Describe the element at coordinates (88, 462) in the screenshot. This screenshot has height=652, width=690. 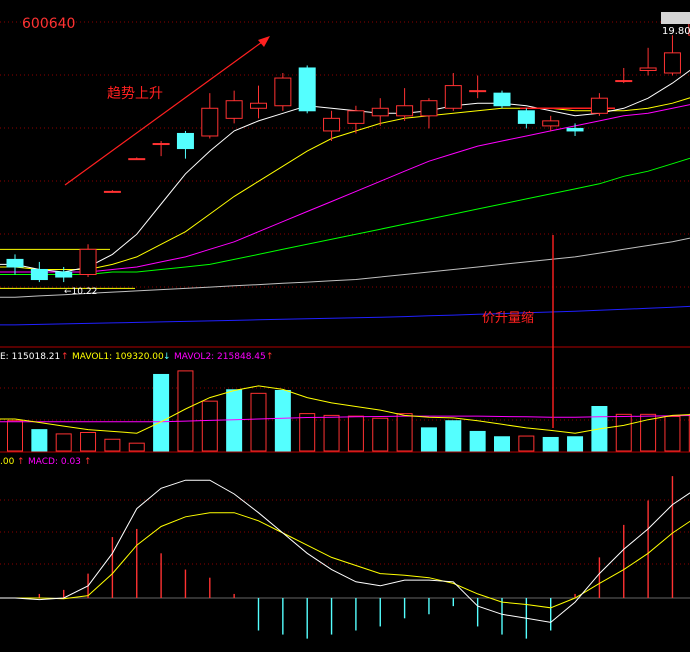
I see `macd-header-macd-arrow: ↑` at that location.